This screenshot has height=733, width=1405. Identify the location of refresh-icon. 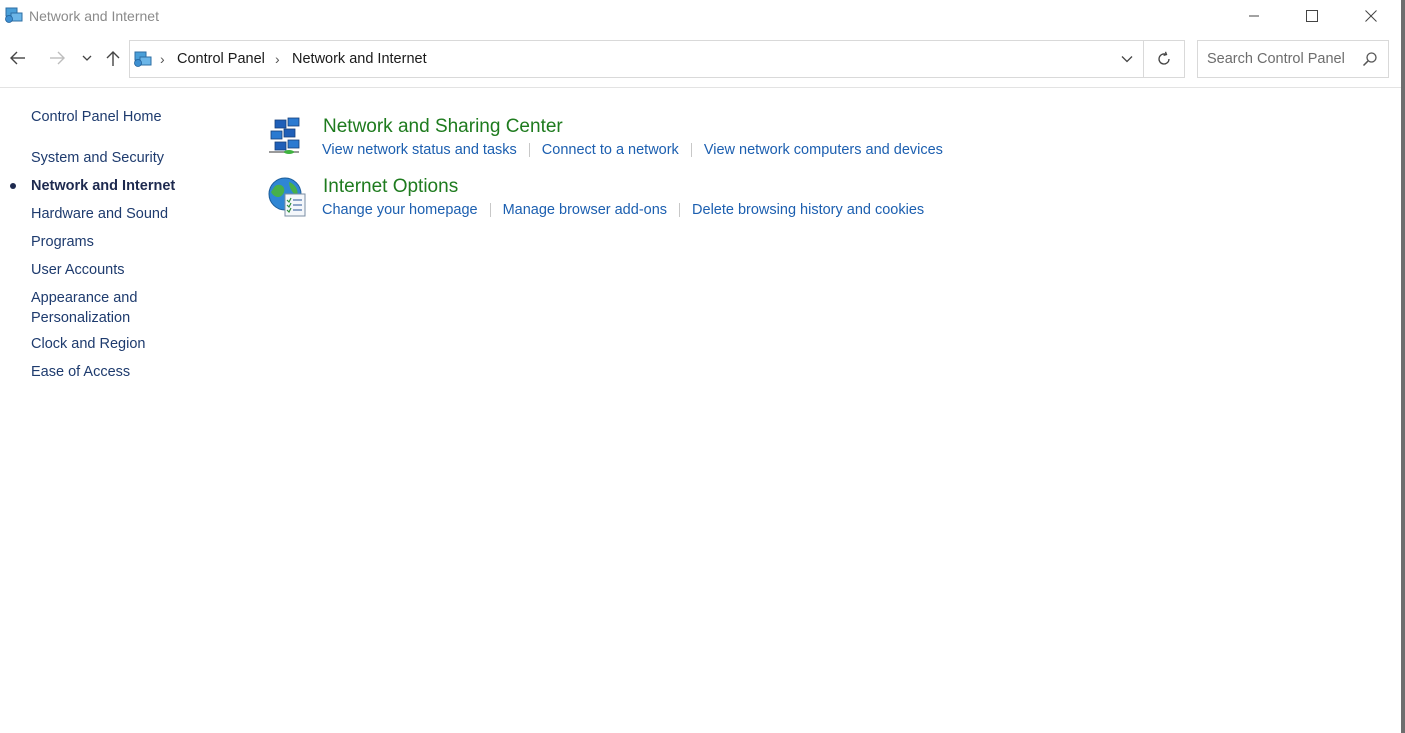
(1164, 58).